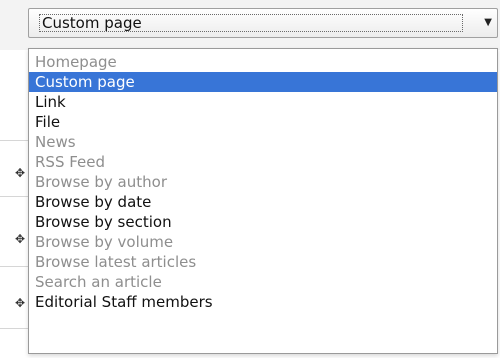 The width and height of the screenshot is (500, 358). What do you see at coordinates (263, 122) in the screenshot?
I see `dropdown-option: File` at bounding box center [263, 122].